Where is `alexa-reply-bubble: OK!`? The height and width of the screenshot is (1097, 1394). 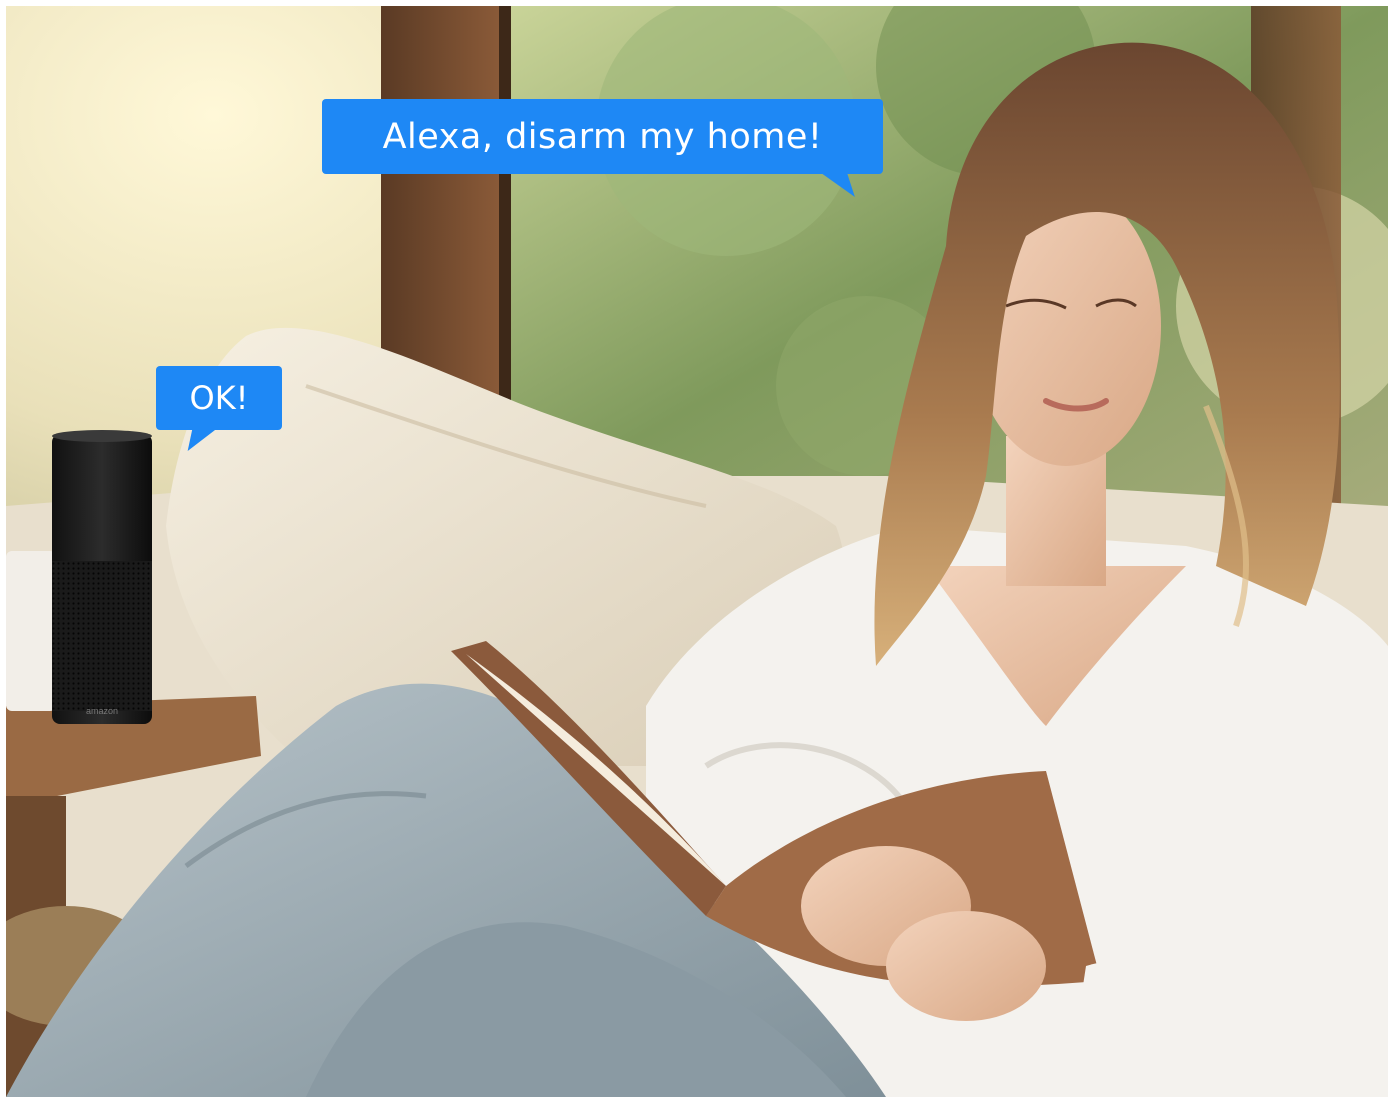
alexa-reply-bubble: OK! is located at coordinates (219, 408).